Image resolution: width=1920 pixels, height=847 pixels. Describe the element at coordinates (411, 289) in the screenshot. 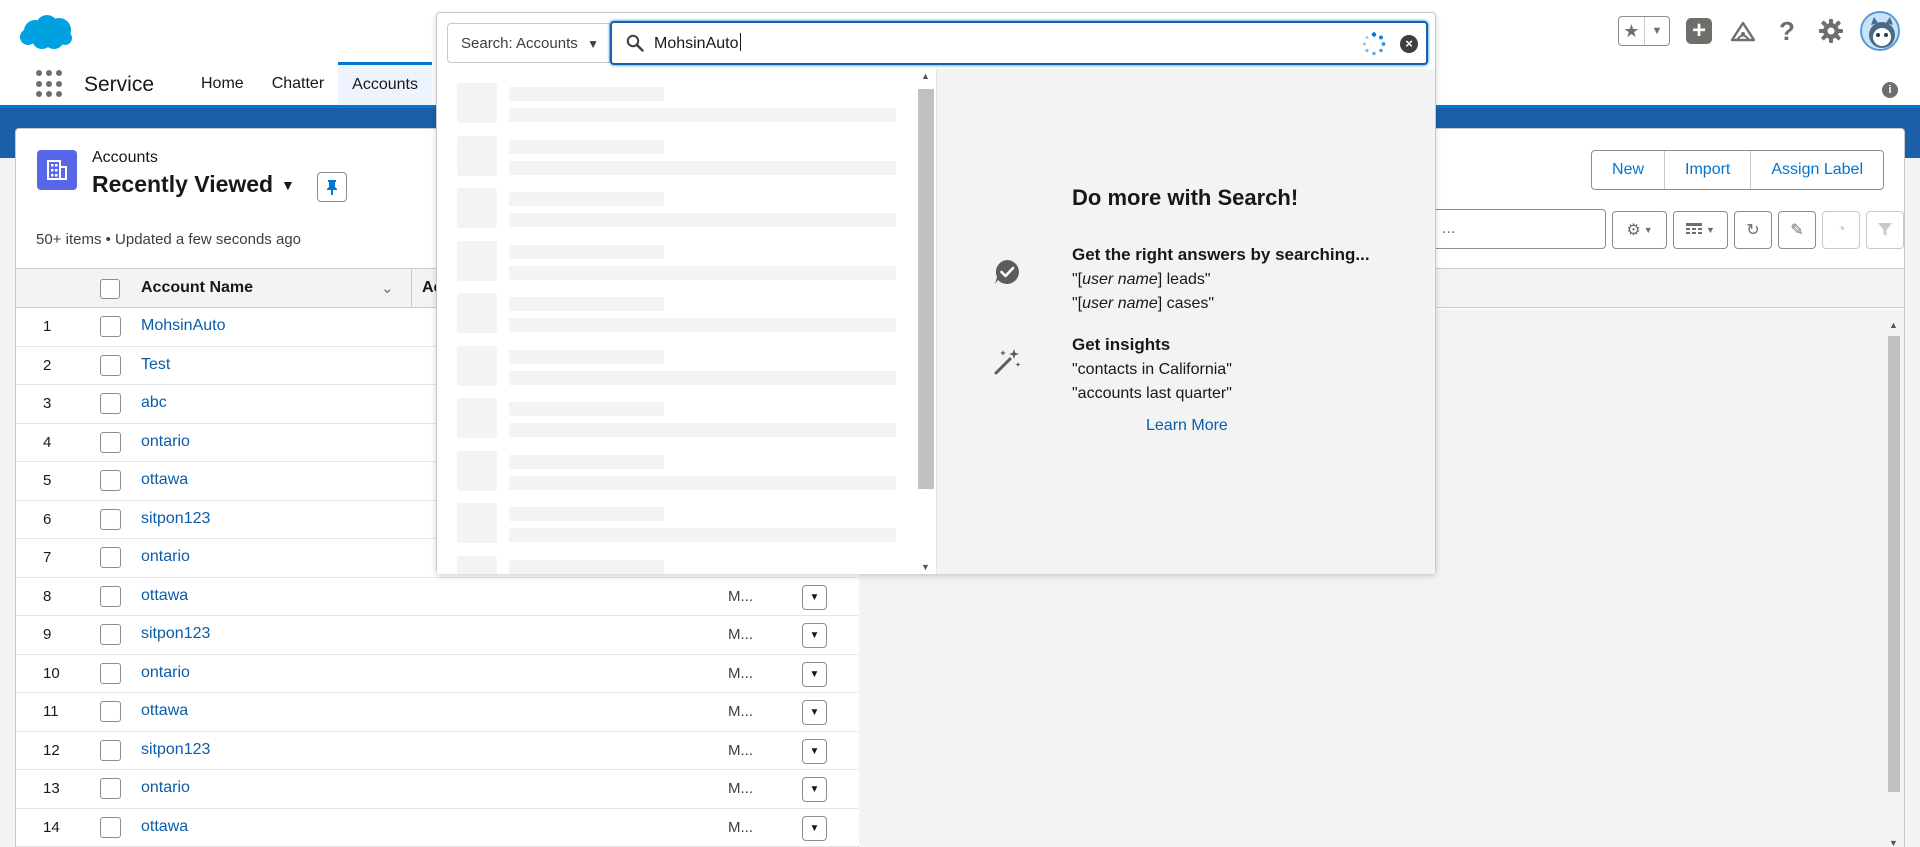

I see `column-divider` at that location.